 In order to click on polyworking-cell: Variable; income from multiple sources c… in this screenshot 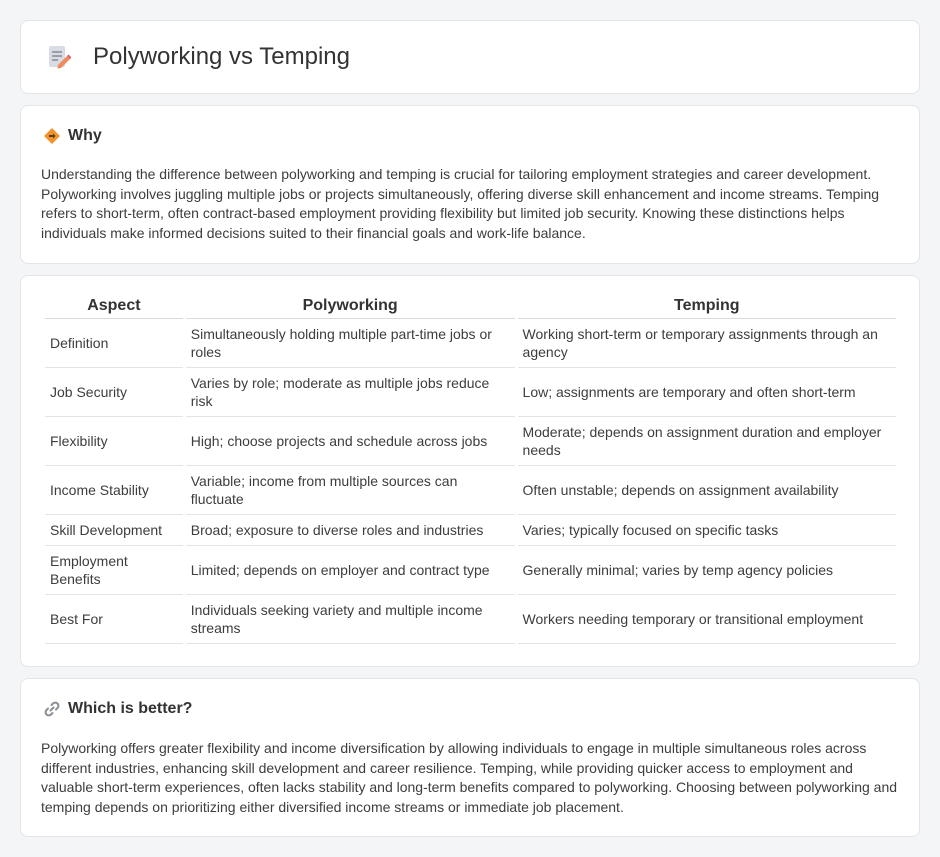, I will do `click(350, 490)`.